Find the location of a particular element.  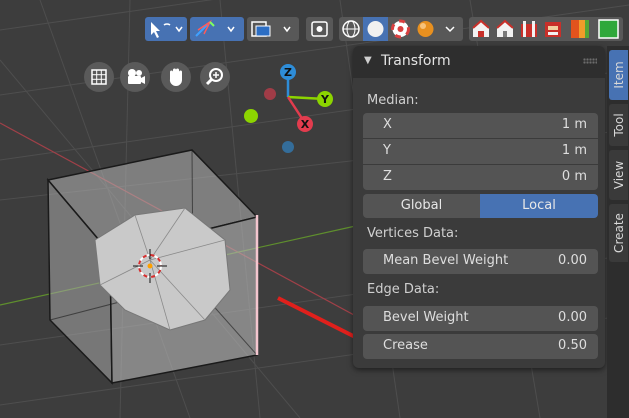

tab-create: Create is located at coordinates (618, 233).